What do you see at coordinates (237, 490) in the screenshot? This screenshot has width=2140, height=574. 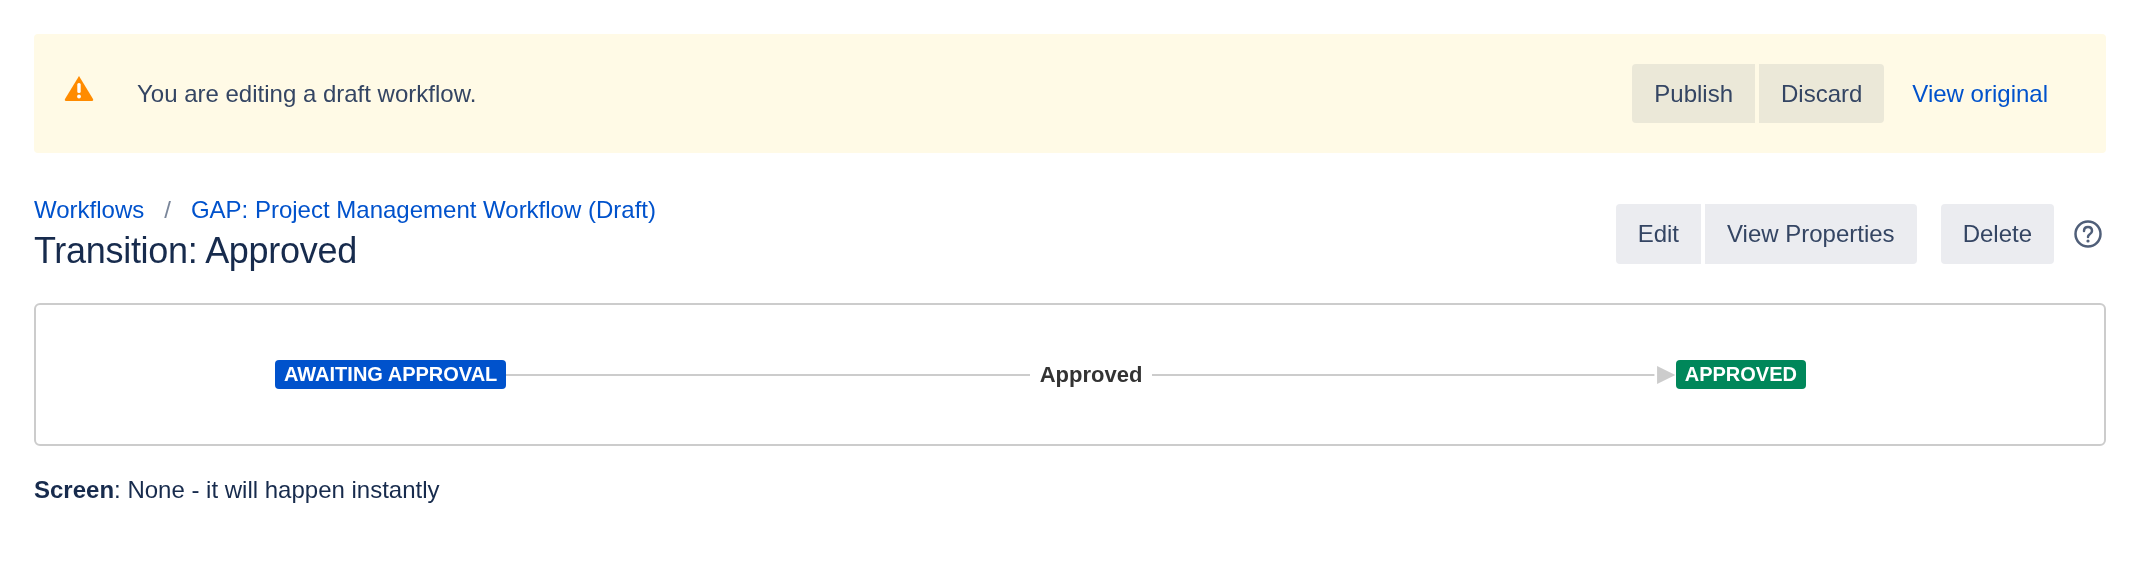 I see `screen-info-text: Screen: None - it will happen instantly` at bounding box center [237, 490].